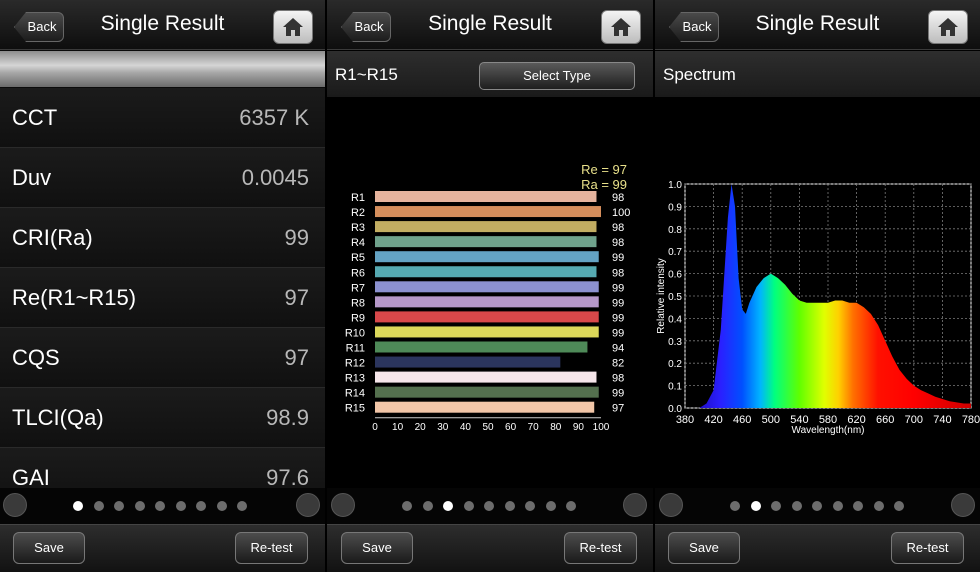 The height and width of the screenshot is (572, 980). I want to click on list-item: TLCI(Qa) 98.9, so click(162, 418).